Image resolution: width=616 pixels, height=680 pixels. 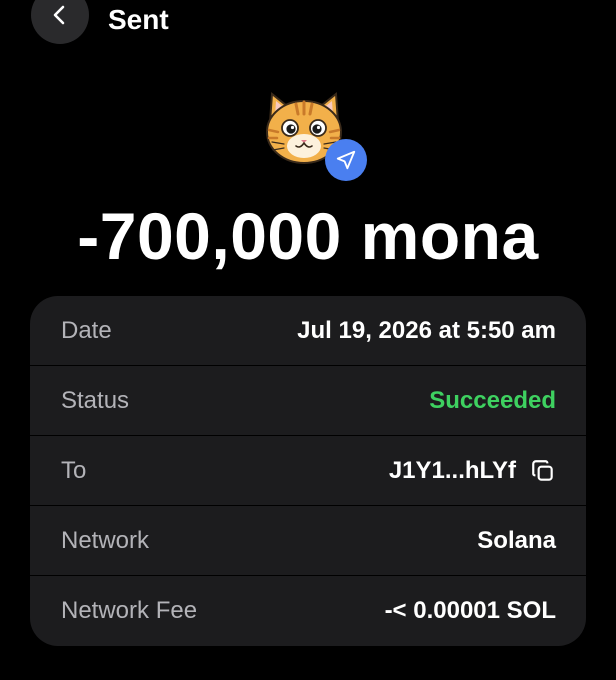 I want to click on date-value: Jul 19, 2026 at 5:50 am, so click(x=426, y=330).